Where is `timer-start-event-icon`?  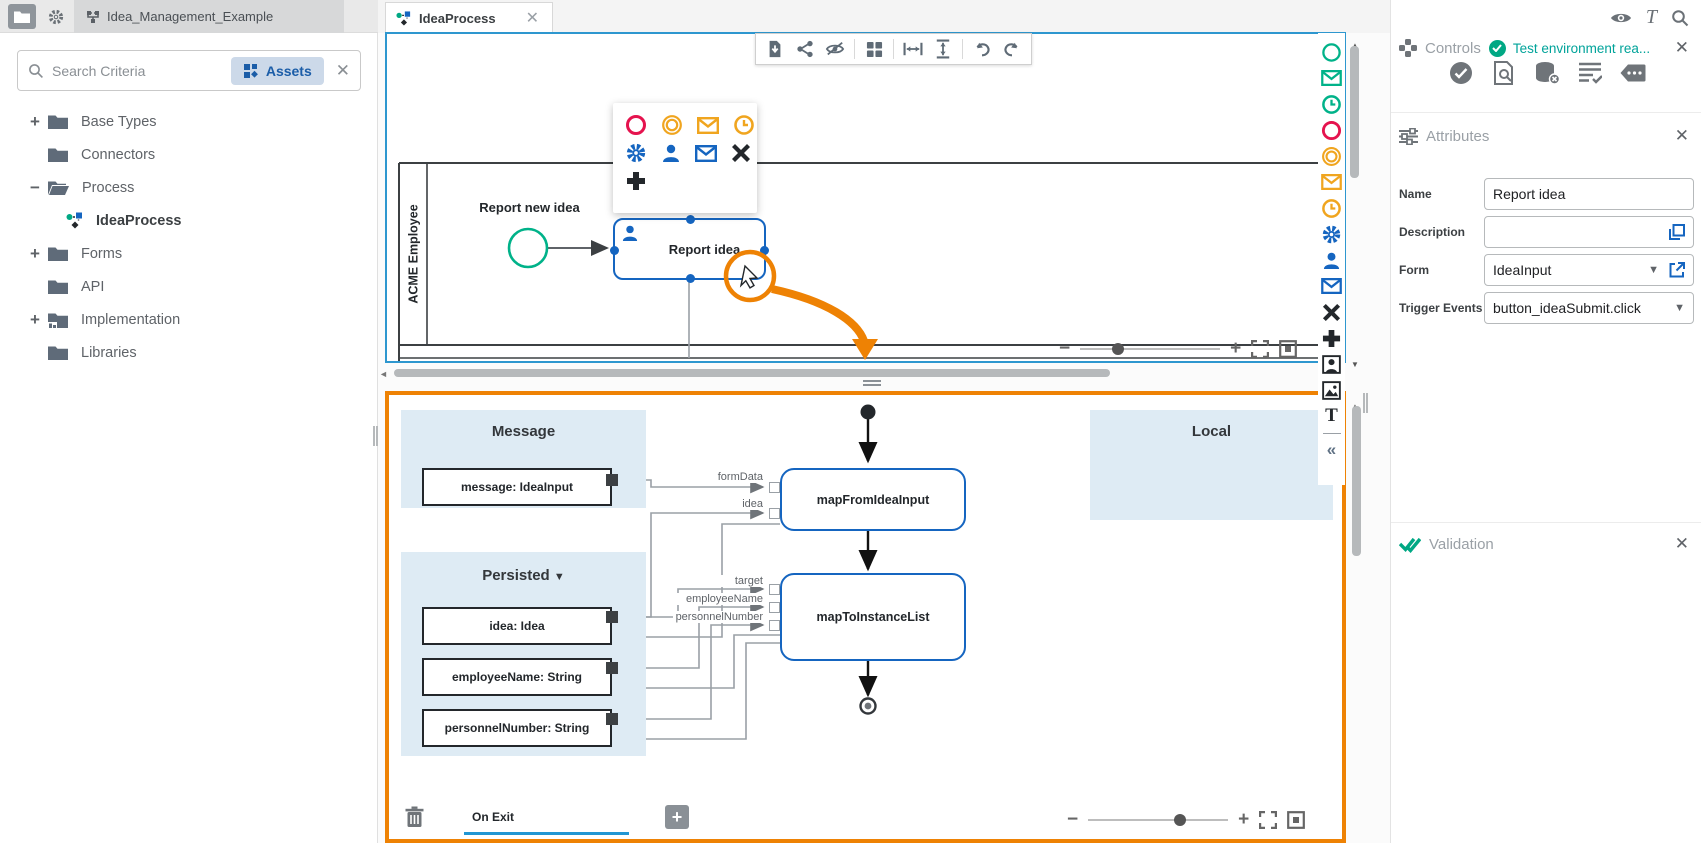 timer-start-event-icon is located at coordinates (1332, 104).